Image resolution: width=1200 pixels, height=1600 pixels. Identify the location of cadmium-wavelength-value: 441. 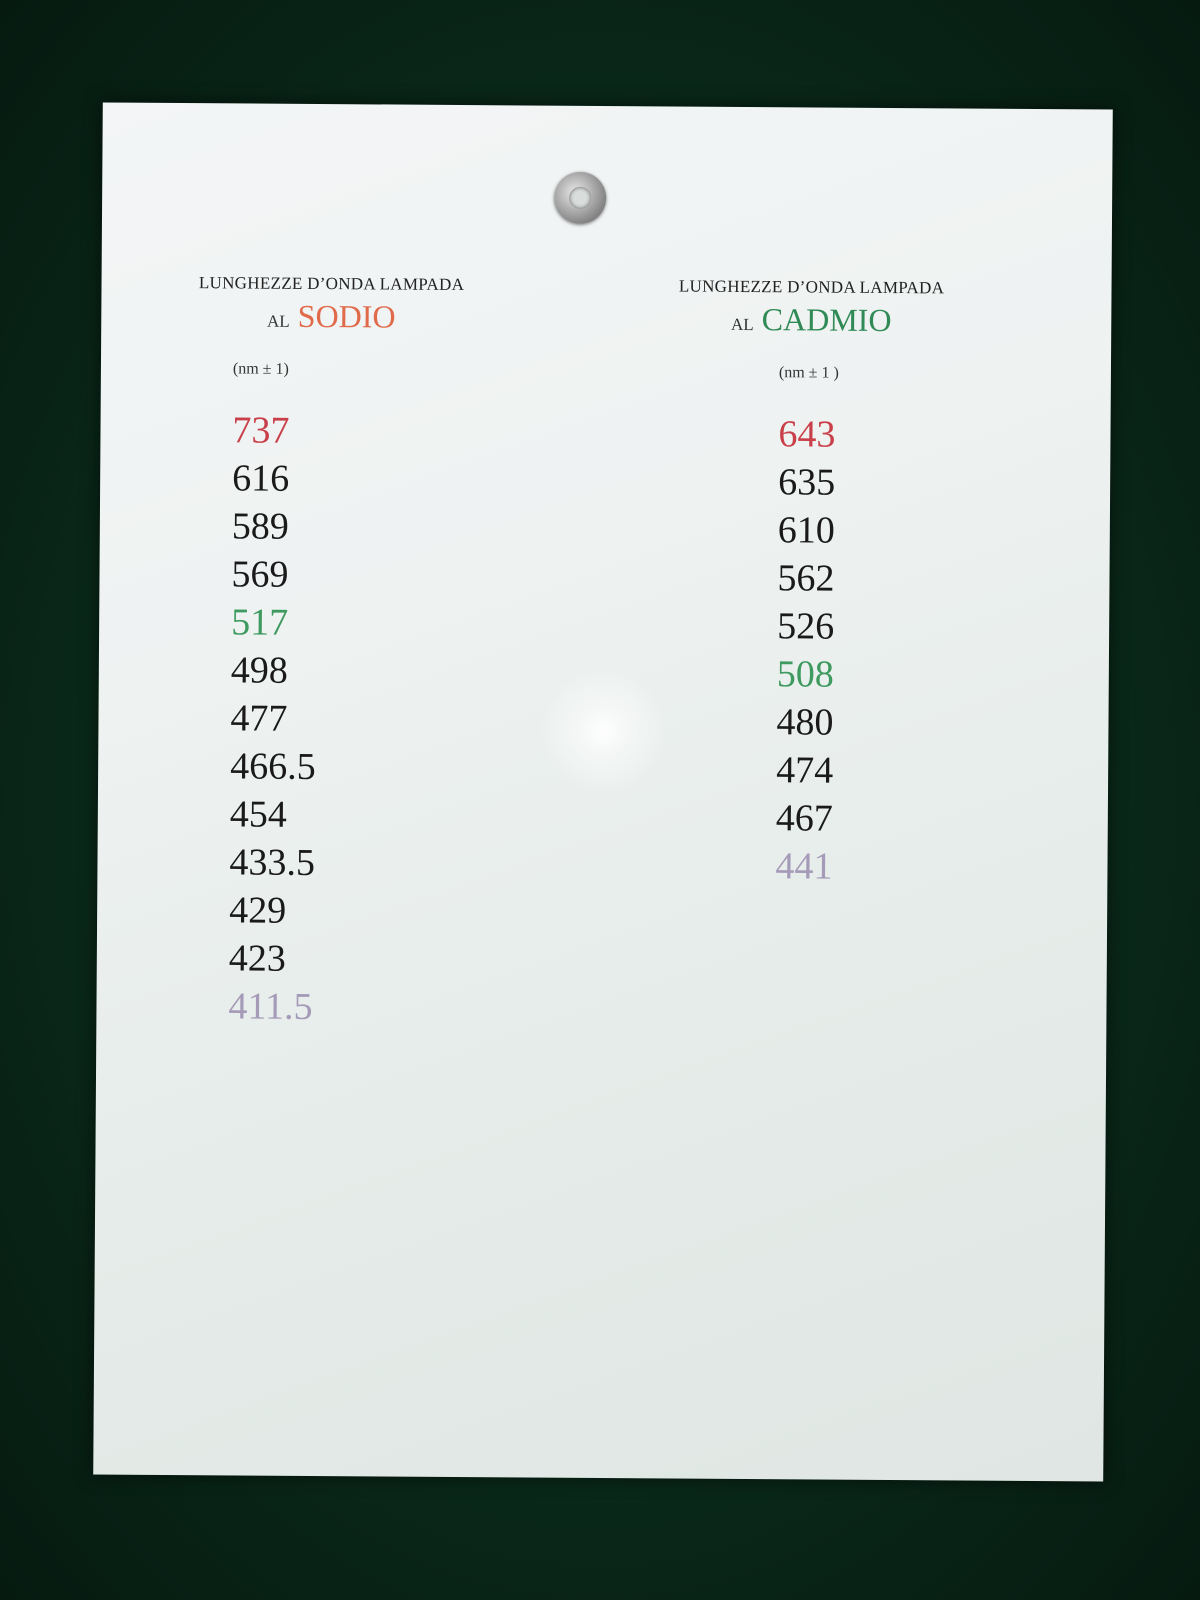
(804, 866).